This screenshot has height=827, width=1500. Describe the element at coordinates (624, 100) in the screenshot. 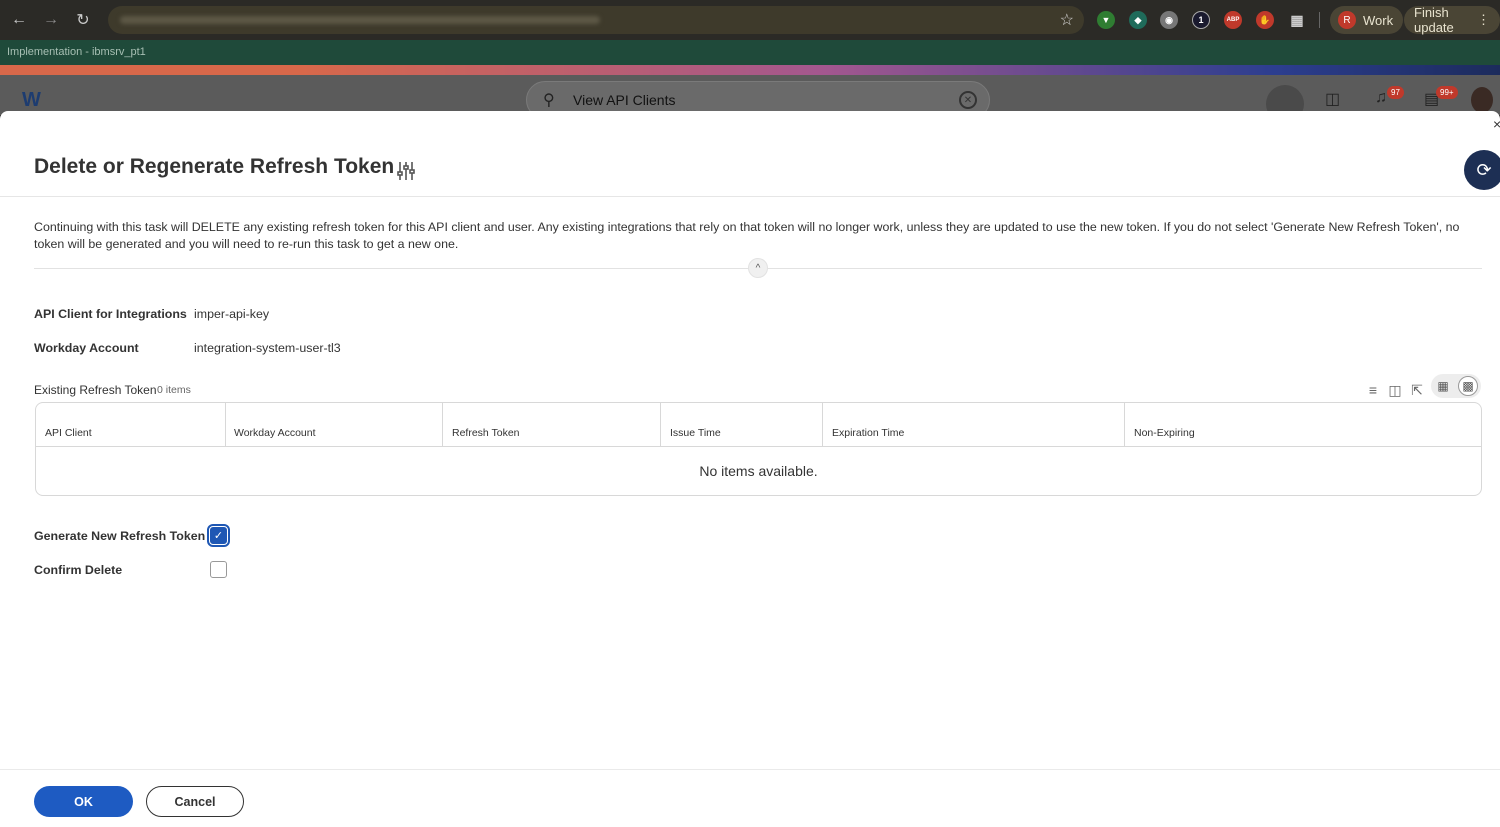

I see `search-text: View API Clients` at that location.